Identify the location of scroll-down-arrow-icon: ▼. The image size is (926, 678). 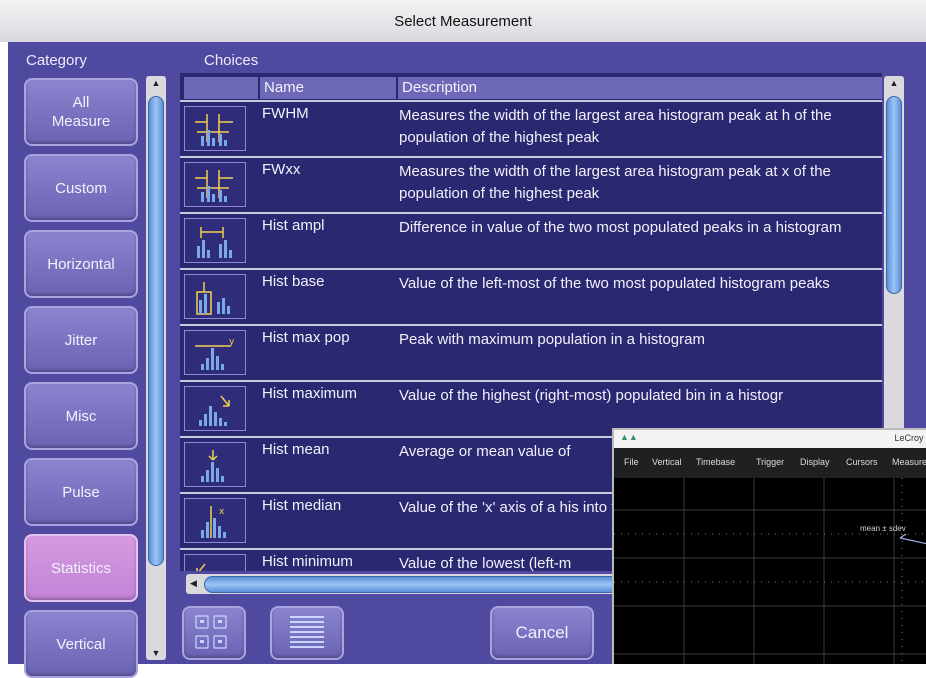
(156, 653).